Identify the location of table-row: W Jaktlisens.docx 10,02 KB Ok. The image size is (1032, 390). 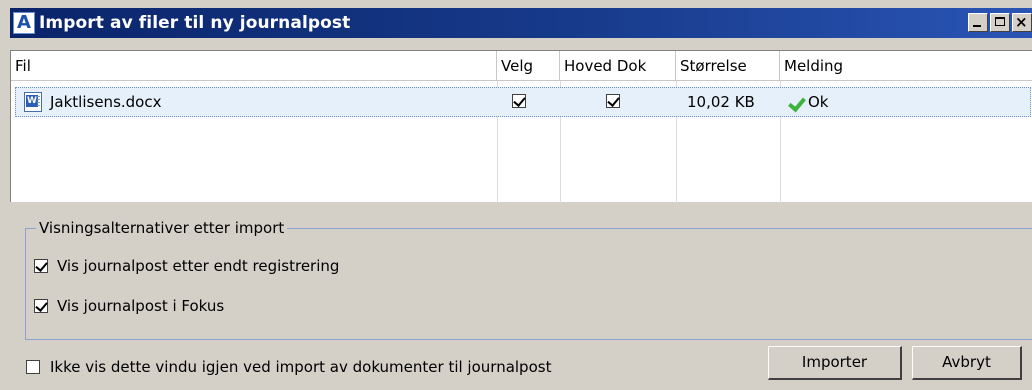
(523, 102).